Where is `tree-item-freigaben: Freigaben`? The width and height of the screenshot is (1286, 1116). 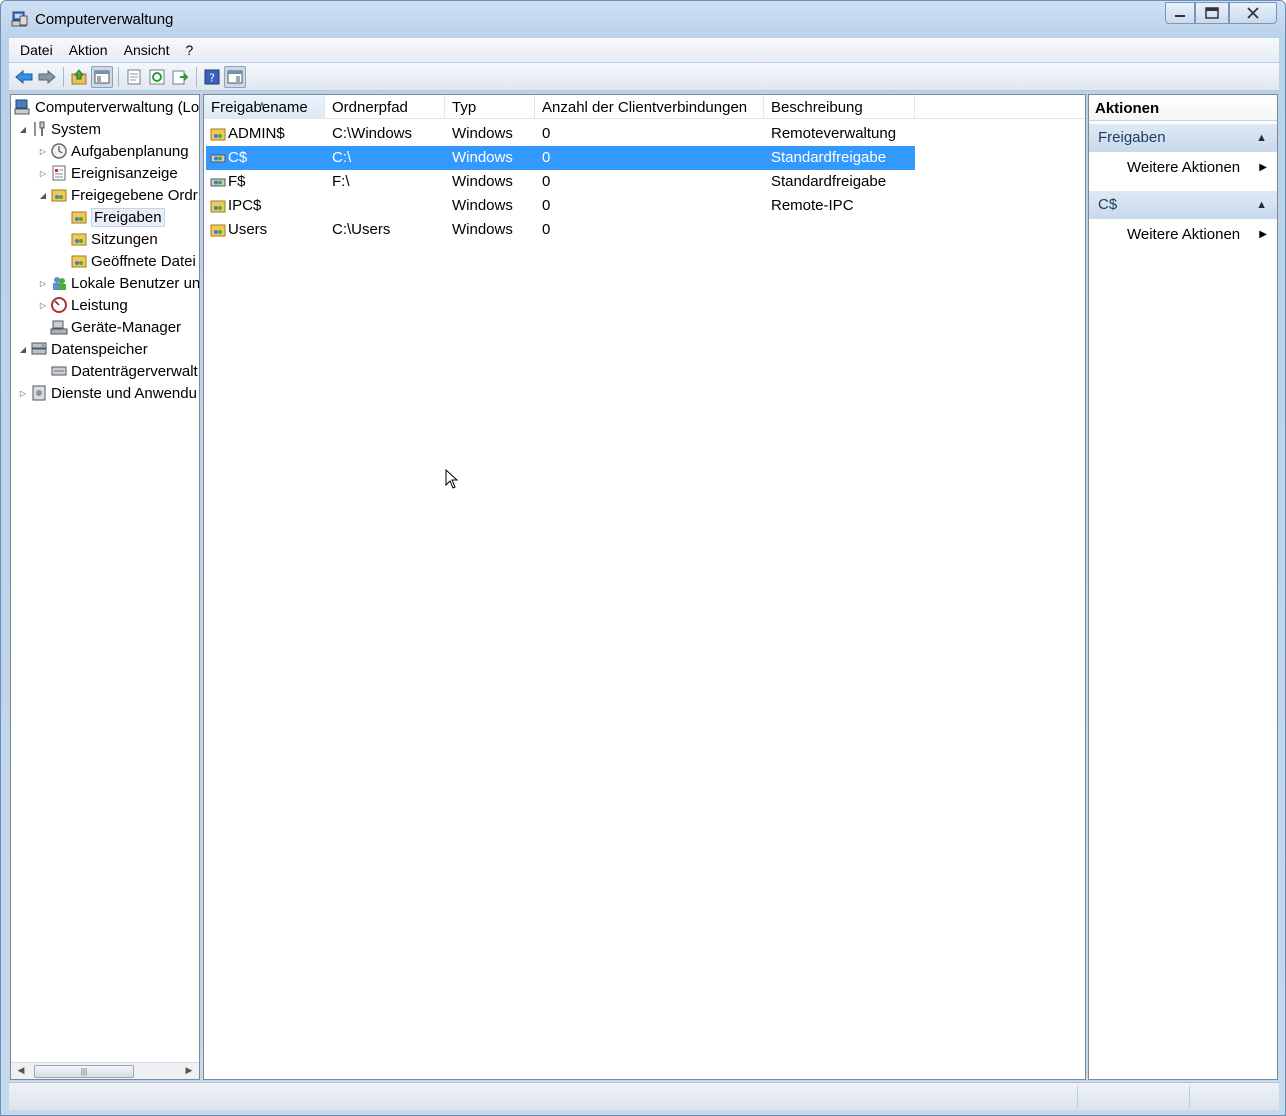 tree-item-freigaben: Freigaben is located at coordinates (117, 217).